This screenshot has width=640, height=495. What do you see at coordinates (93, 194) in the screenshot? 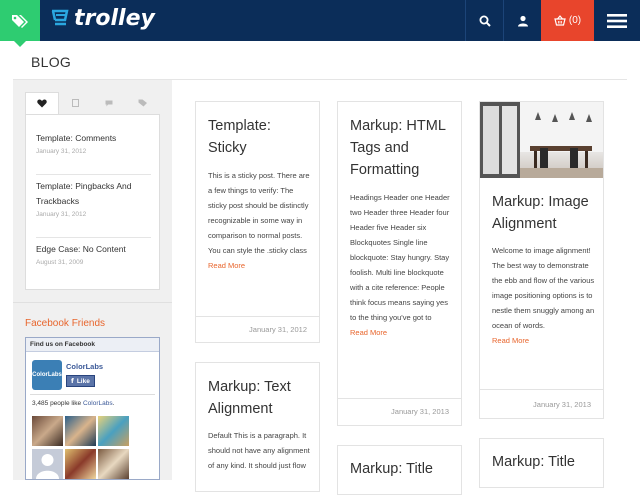
I see `recent-post-title: Template: Pingbacks And Trackbacks` at bounding box center [93, 194].